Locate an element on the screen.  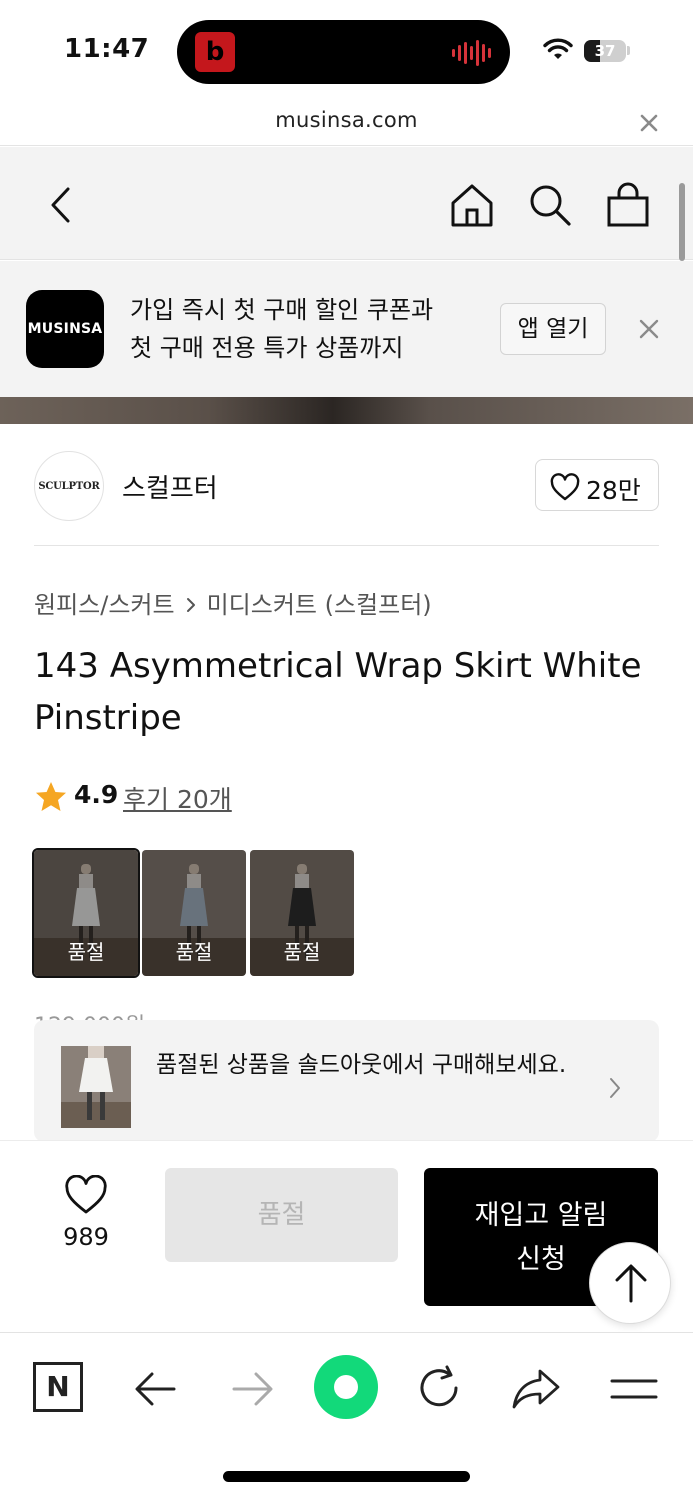
brand-row: SCULPTOR 스컬프터 28만 is located at coordinates (346, 496).